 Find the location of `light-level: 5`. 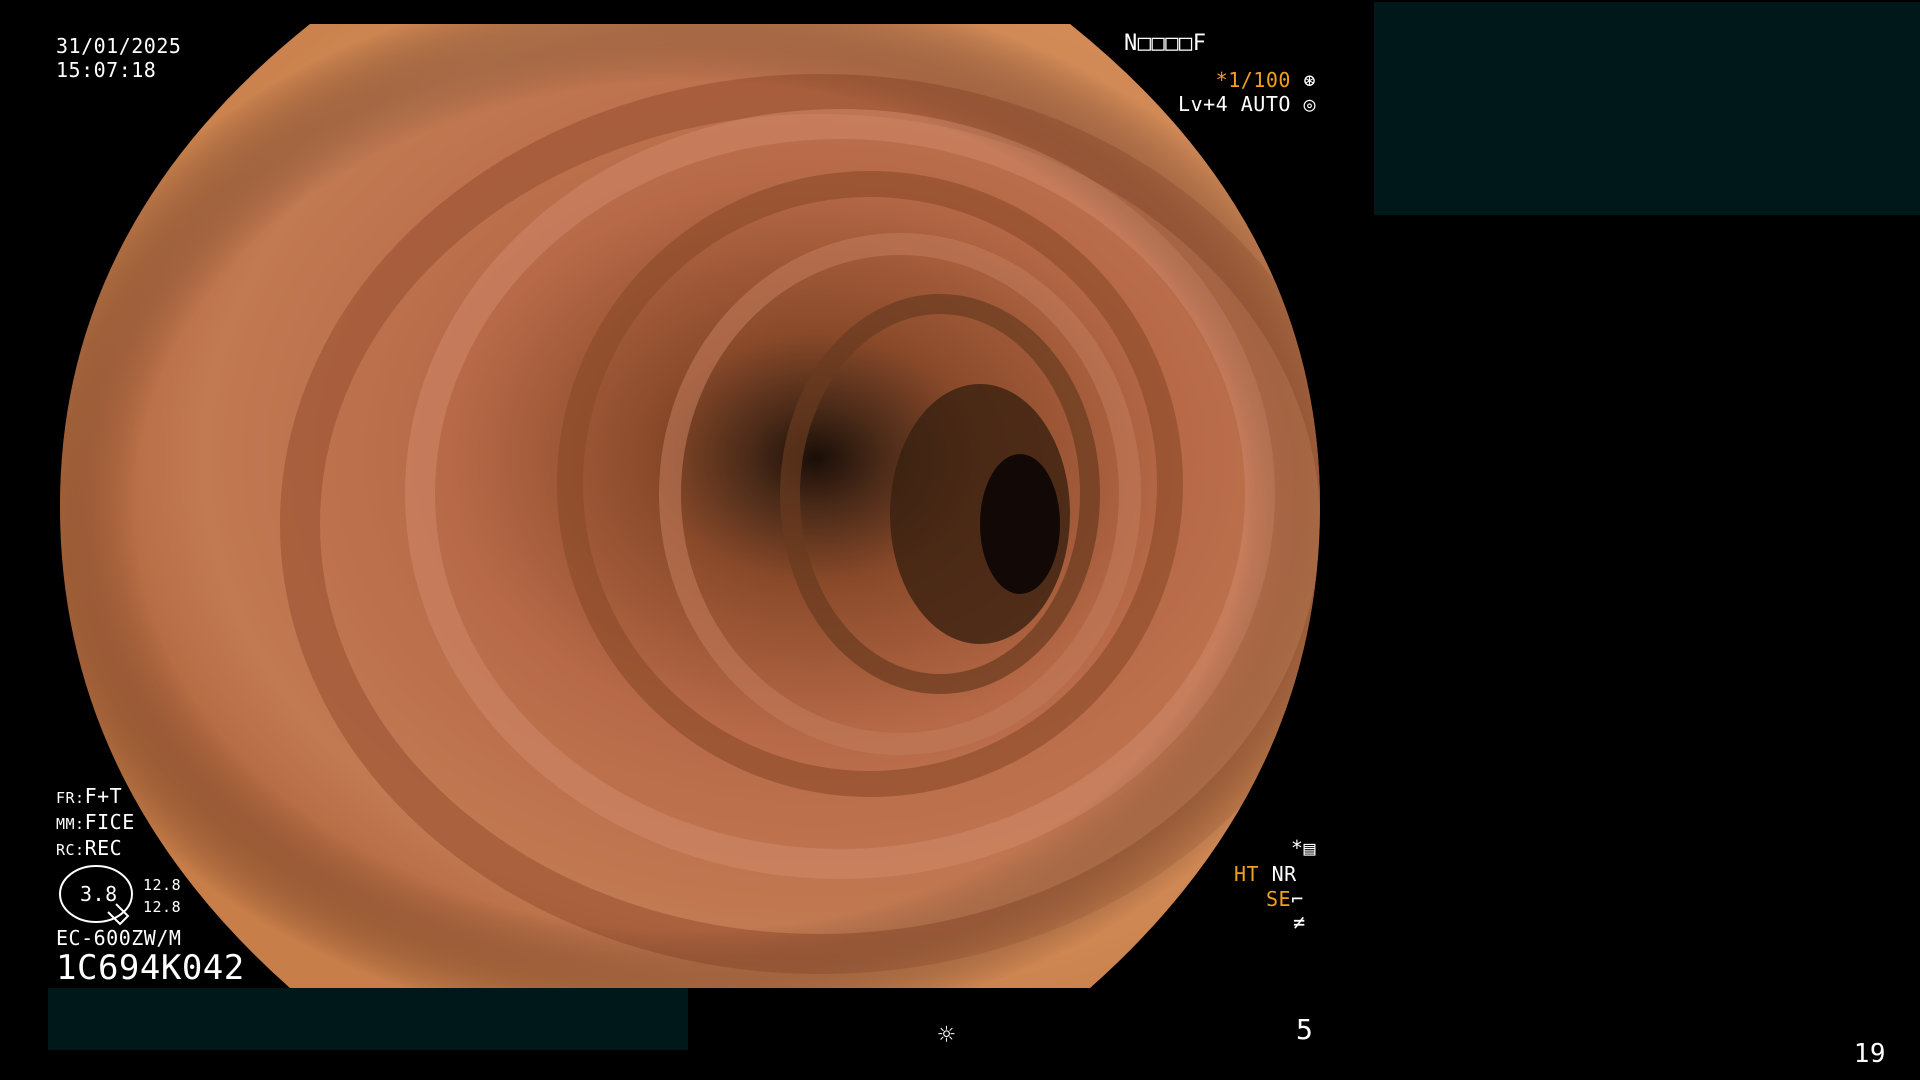

light-level: 5 is located at coordinates (1305, 1029).